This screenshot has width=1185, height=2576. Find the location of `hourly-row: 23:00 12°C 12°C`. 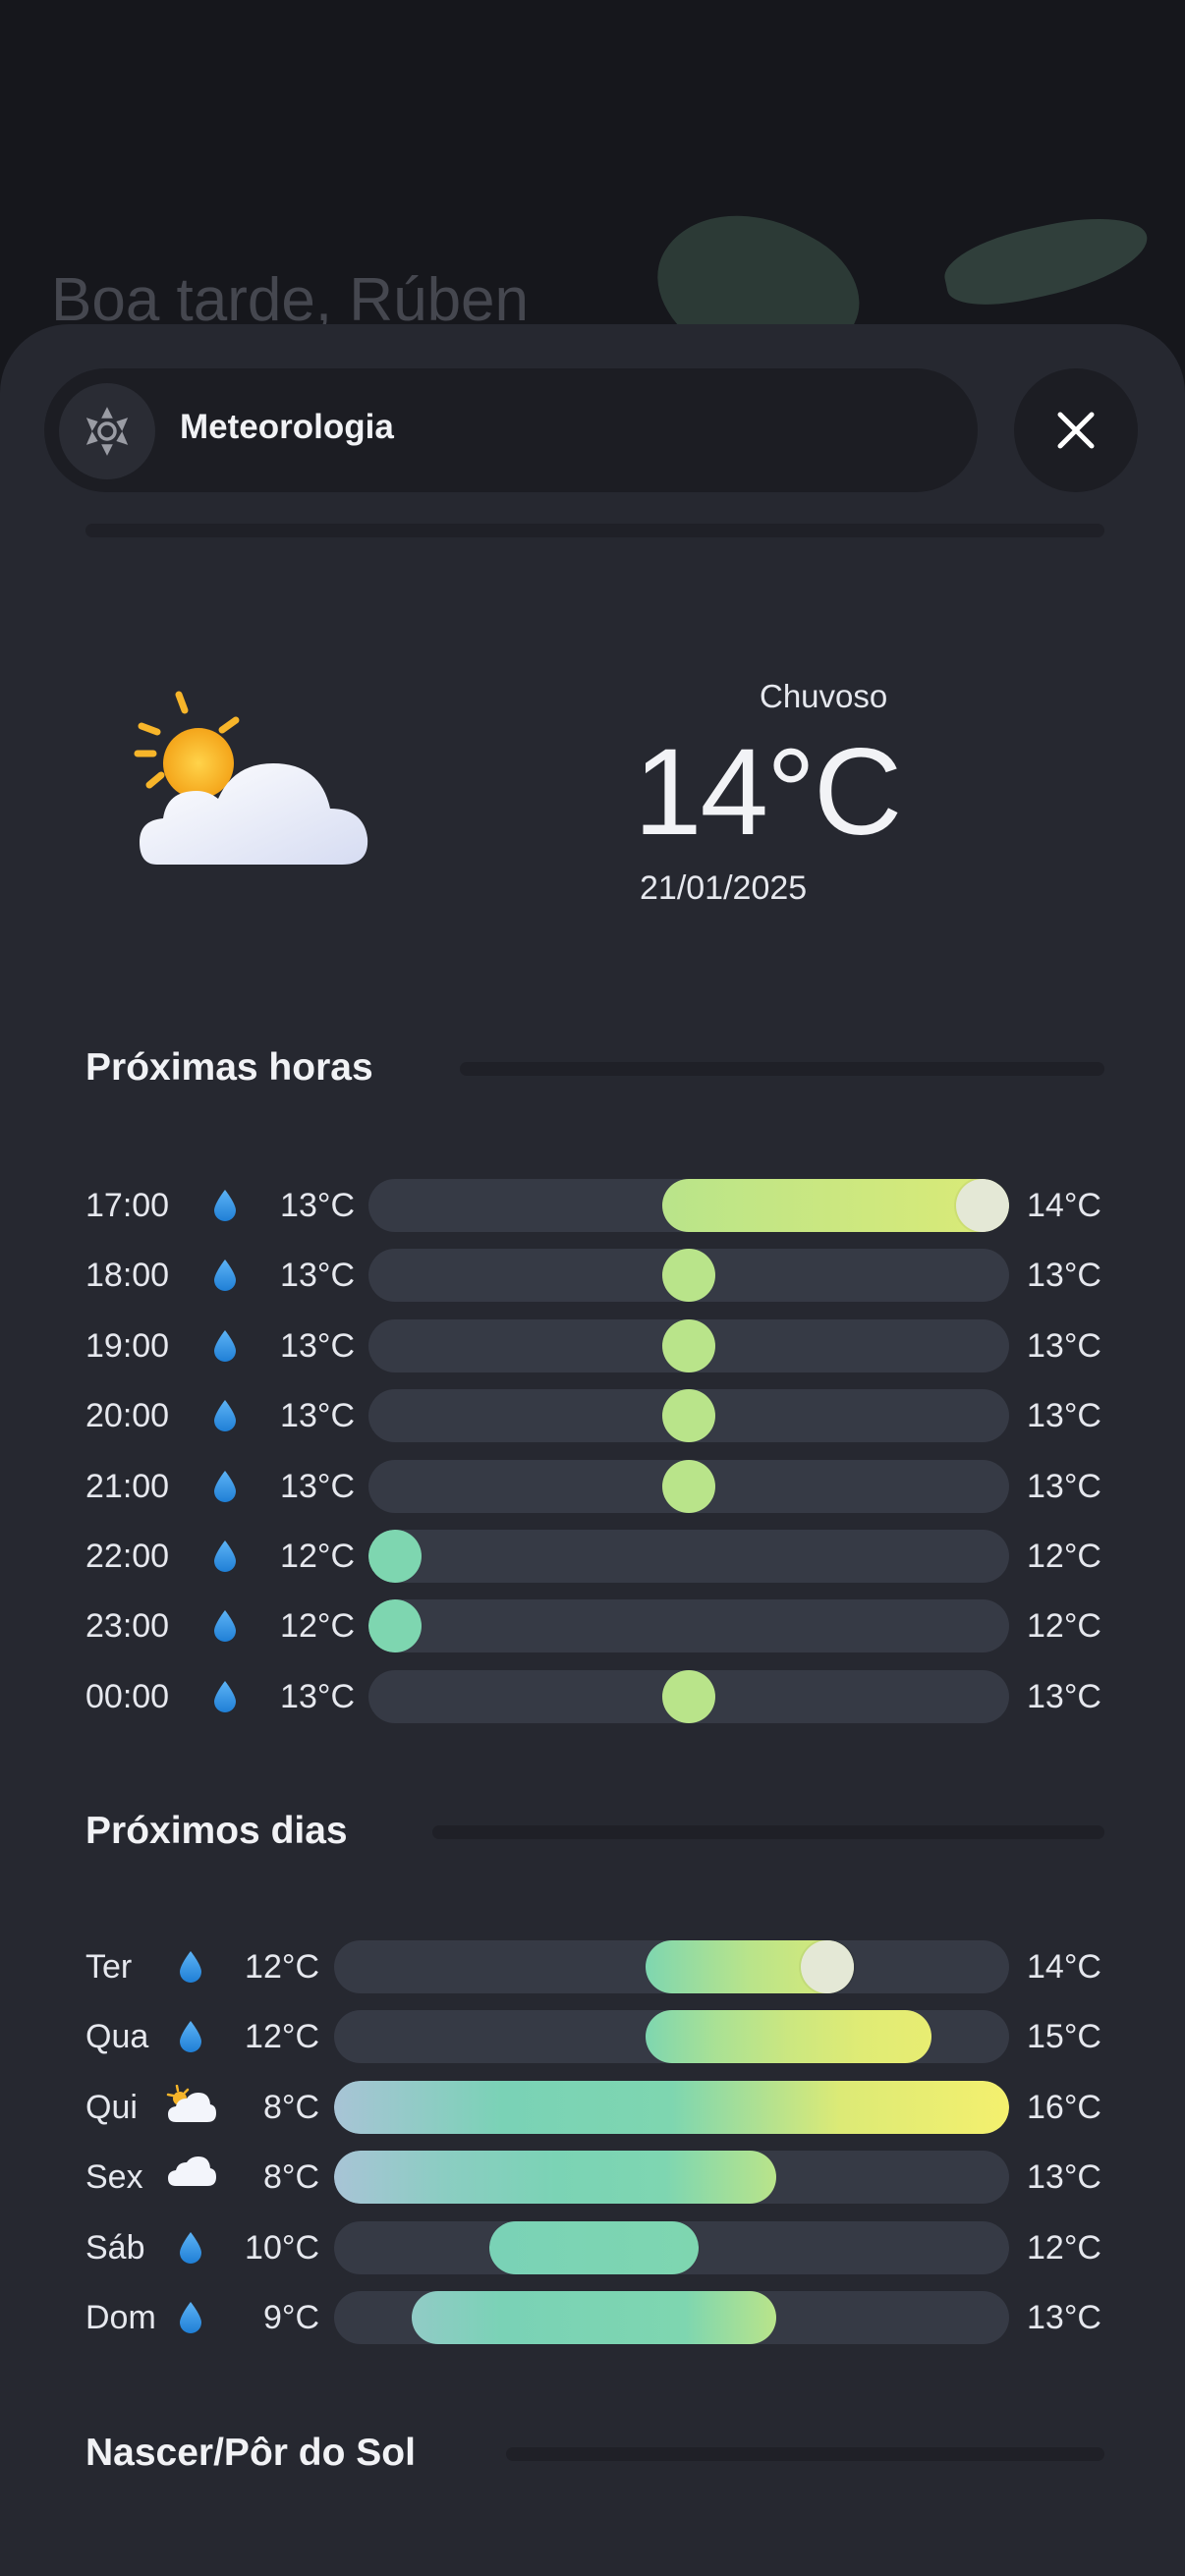

hourly-row: 23:00 12°C 12°C is located at coordinates (592, 1626).